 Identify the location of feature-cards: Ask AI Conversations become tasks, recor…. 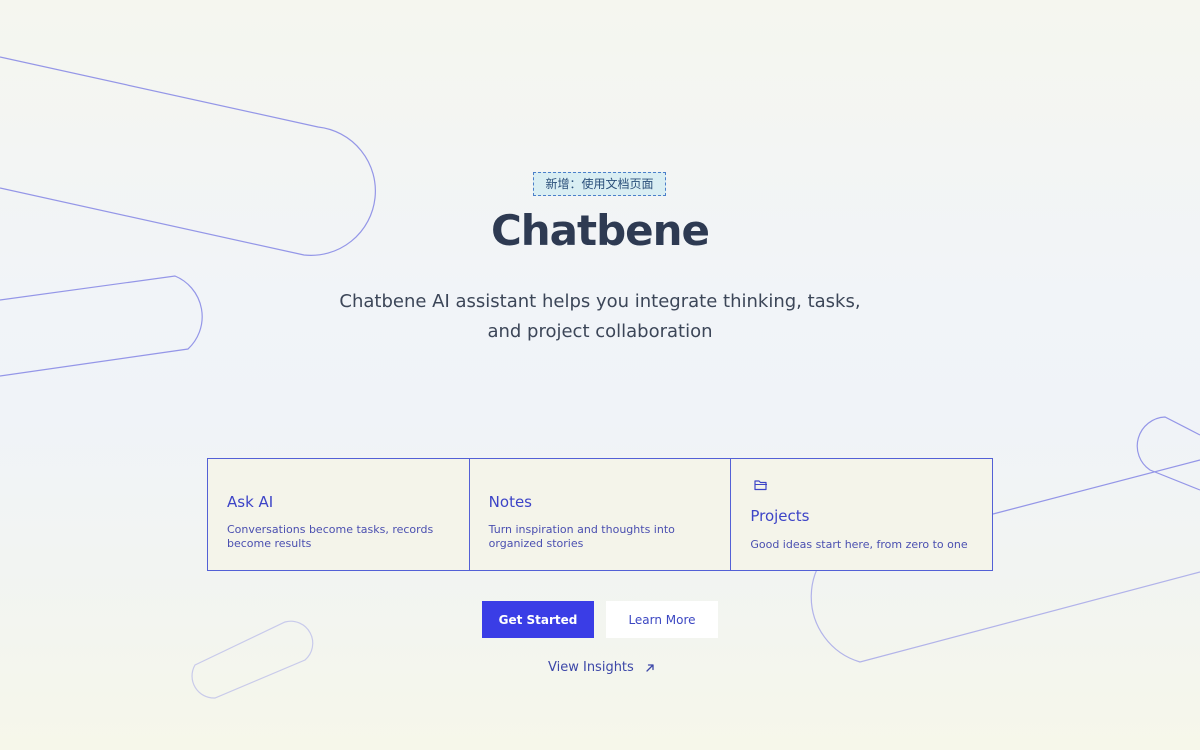
(600, 514).